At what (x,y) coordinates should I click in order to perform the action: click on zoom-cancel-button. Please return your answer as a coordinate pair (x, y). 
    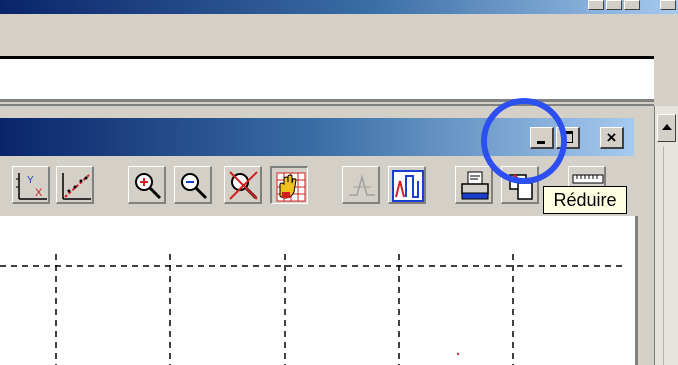
    Looking at the image, I should click on (243, 185).